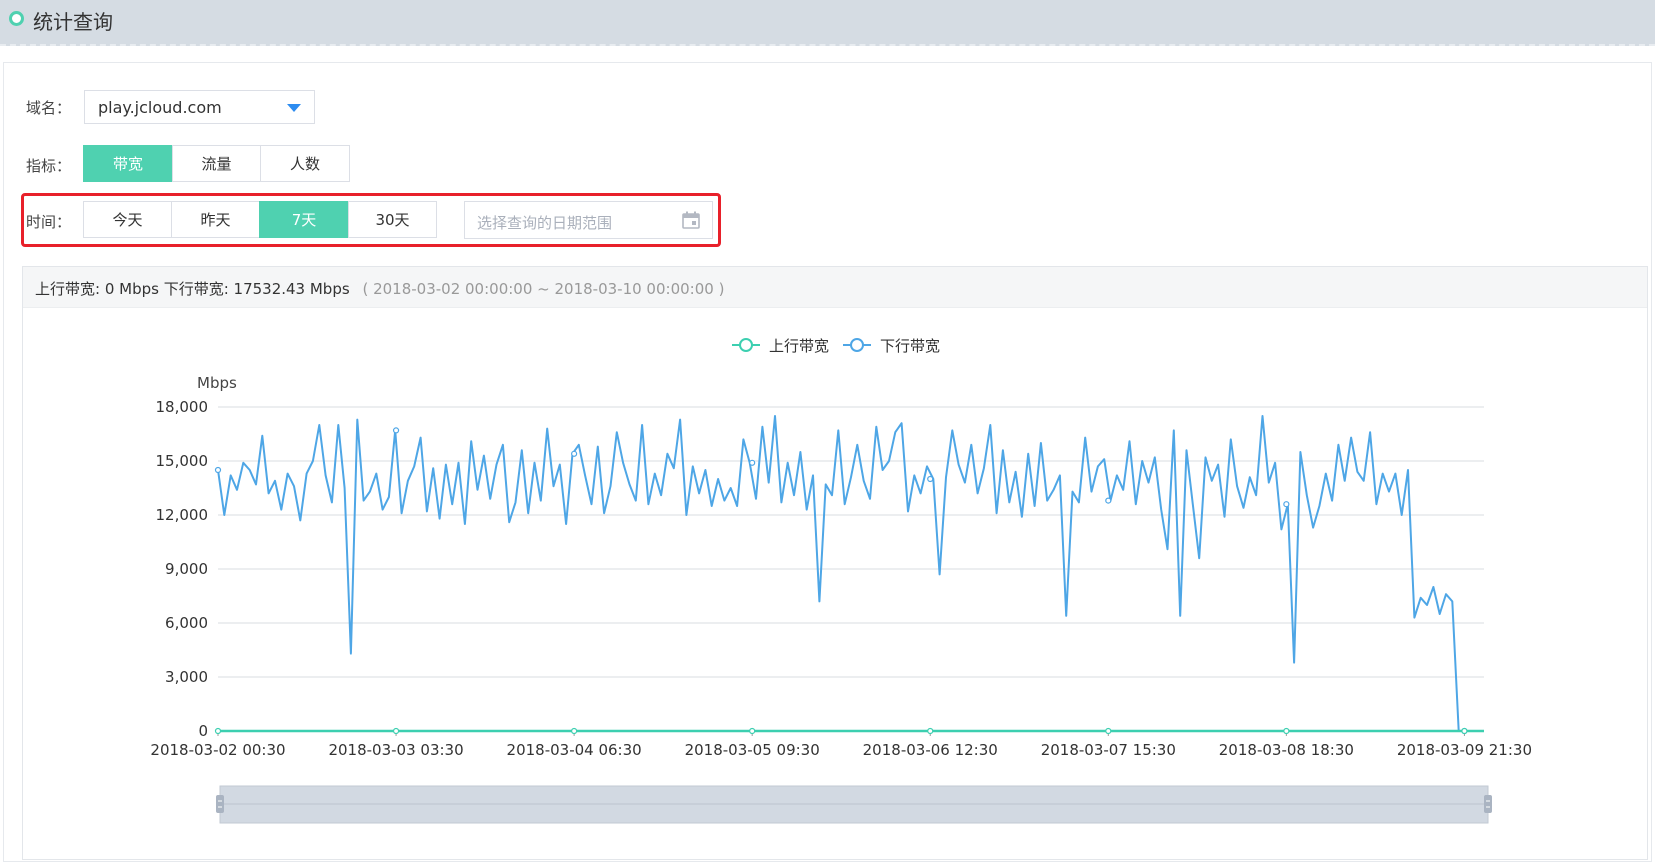 The image size is (1655, 864). Describe the element at coordinates (1488, 804) in the screenshot. I see `zoom-handle-right` at that location.